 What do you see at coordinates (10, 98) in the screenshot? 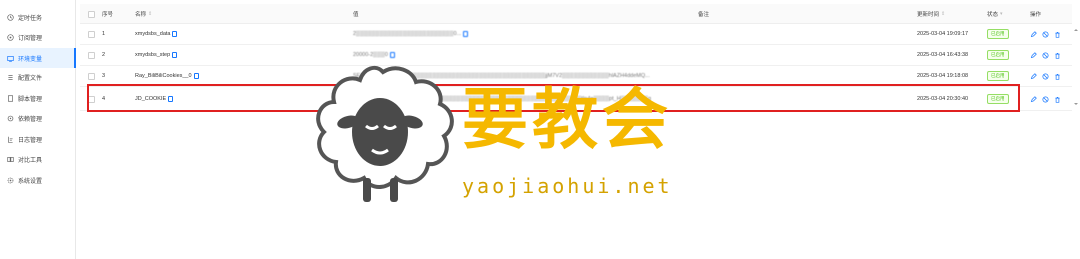
I see `script-icon` at bounding box center [10, 98].